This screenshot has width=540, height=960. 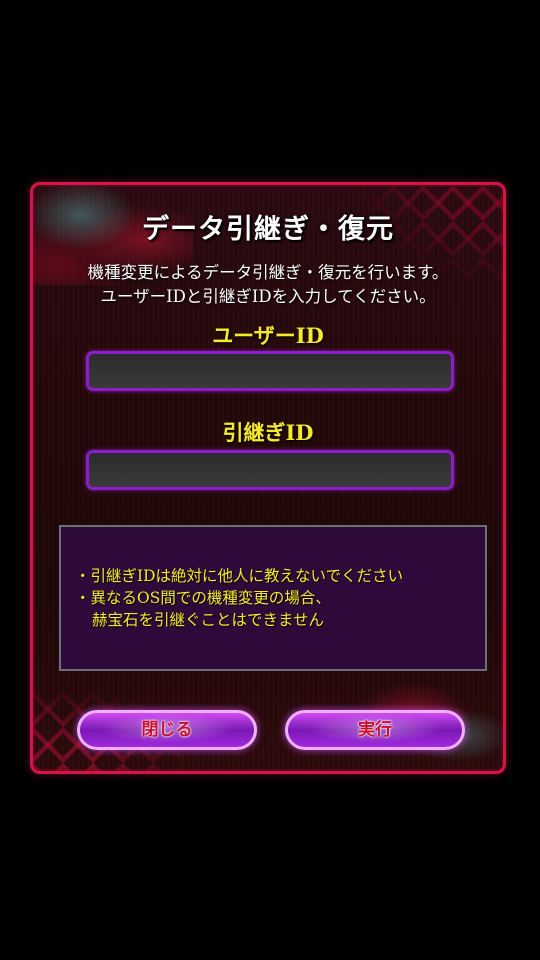 What do you see at coordinates (208, 620) in the screenshot?
I see `notice-line-3: 赫宝石を引継ぐことはできません` at bounding box center [208, 620].